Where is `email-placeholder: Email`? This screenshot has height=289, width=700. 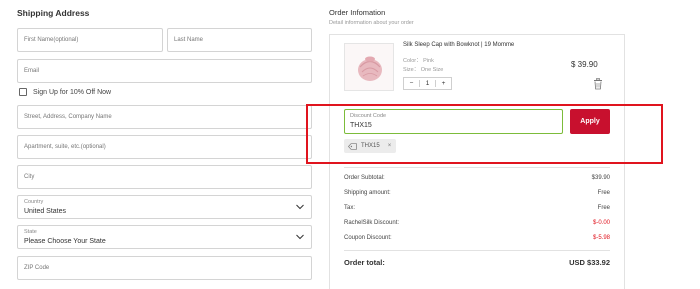 email-placeholder: Email is located at coordinates (32, 71).